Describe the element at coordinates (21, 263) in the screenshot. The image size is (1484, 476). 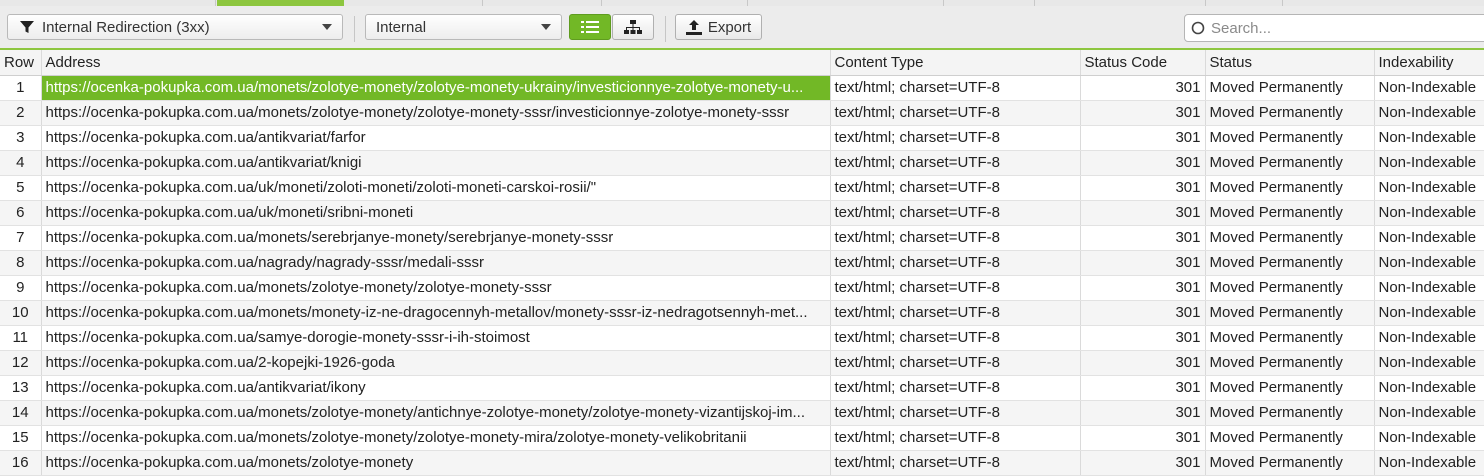
I see `row-number-cell: 8` at that location.